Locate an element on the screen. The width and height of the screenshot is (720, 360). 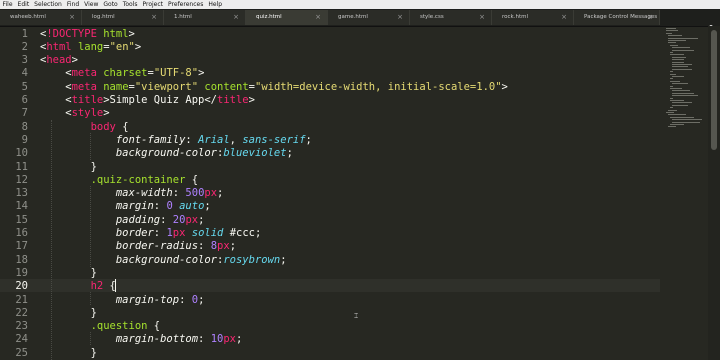
code-token: >Simple Quiz App</ is located at coordinates (160, 100).